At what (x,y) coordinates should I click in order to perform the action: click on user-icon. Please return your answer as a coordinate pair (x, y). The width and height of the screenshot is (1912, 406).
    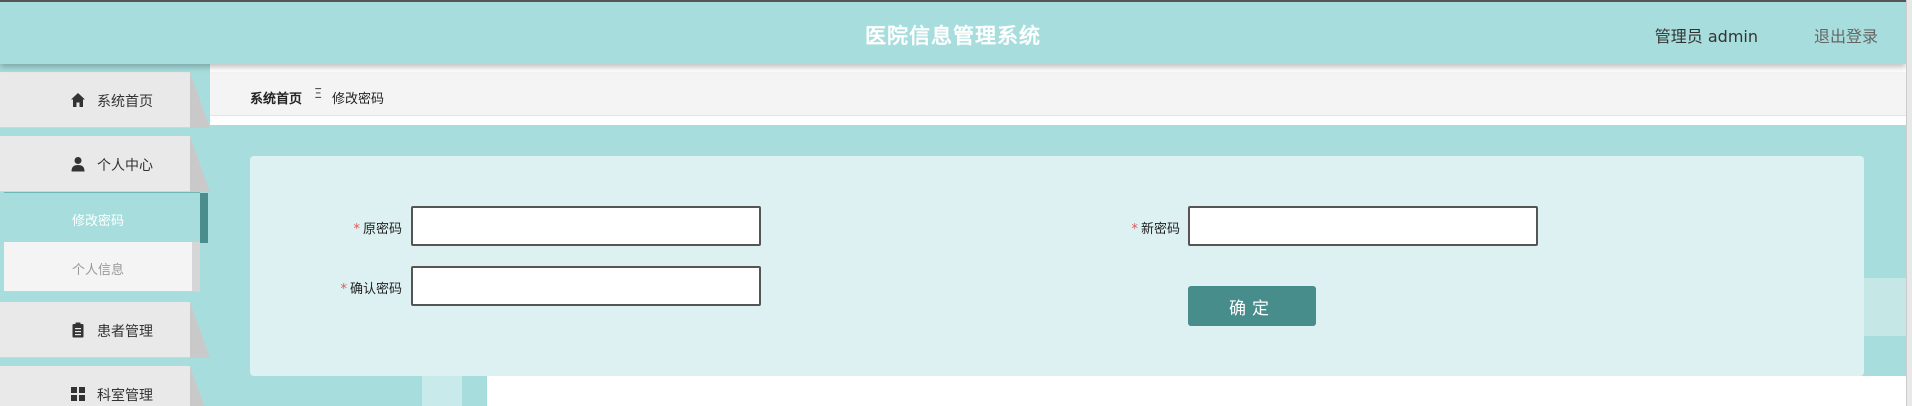
    Looking at the image, I should click on (78, 164).